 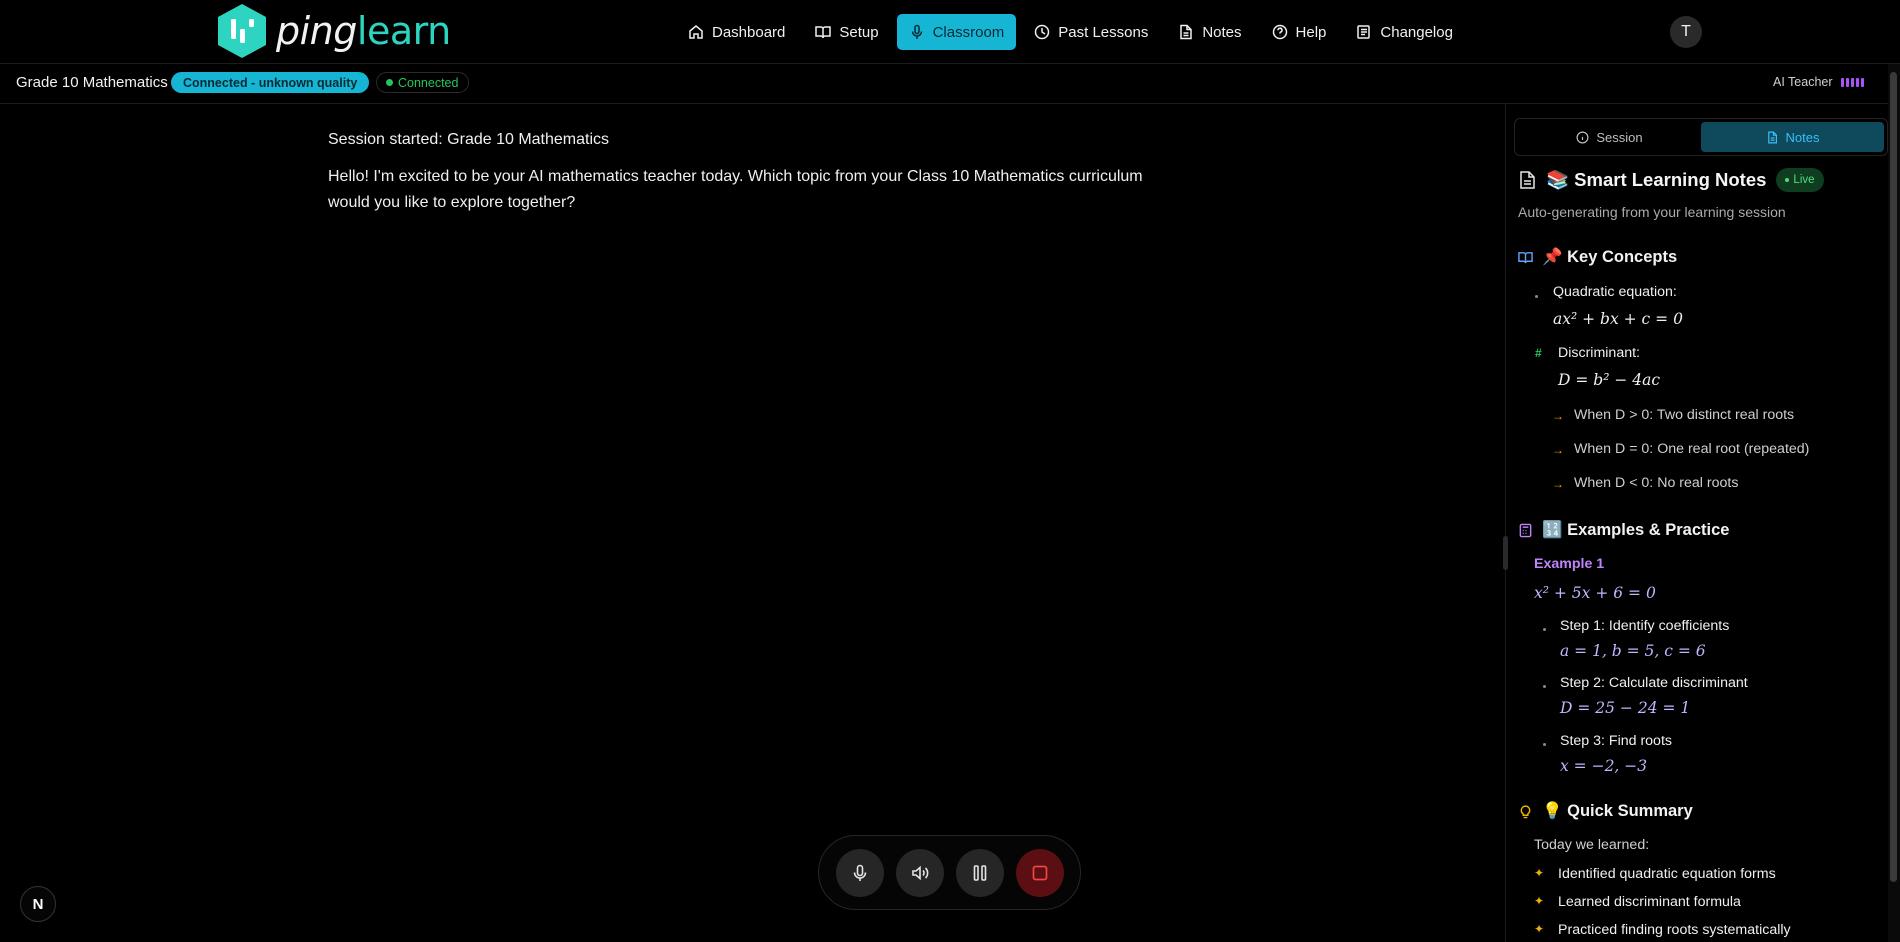 What do you see at coordinates (1623, 530) in the screenshot?
I see `section-examples: 🔢 Examples & Practice` at bounding box center [1623, 530].